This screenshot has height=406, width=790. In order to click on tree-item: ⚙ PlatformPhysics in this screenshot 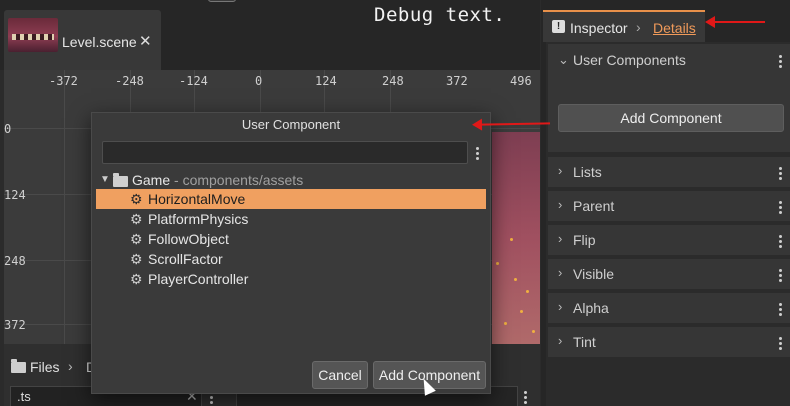, I will do `click(291, 219)`.